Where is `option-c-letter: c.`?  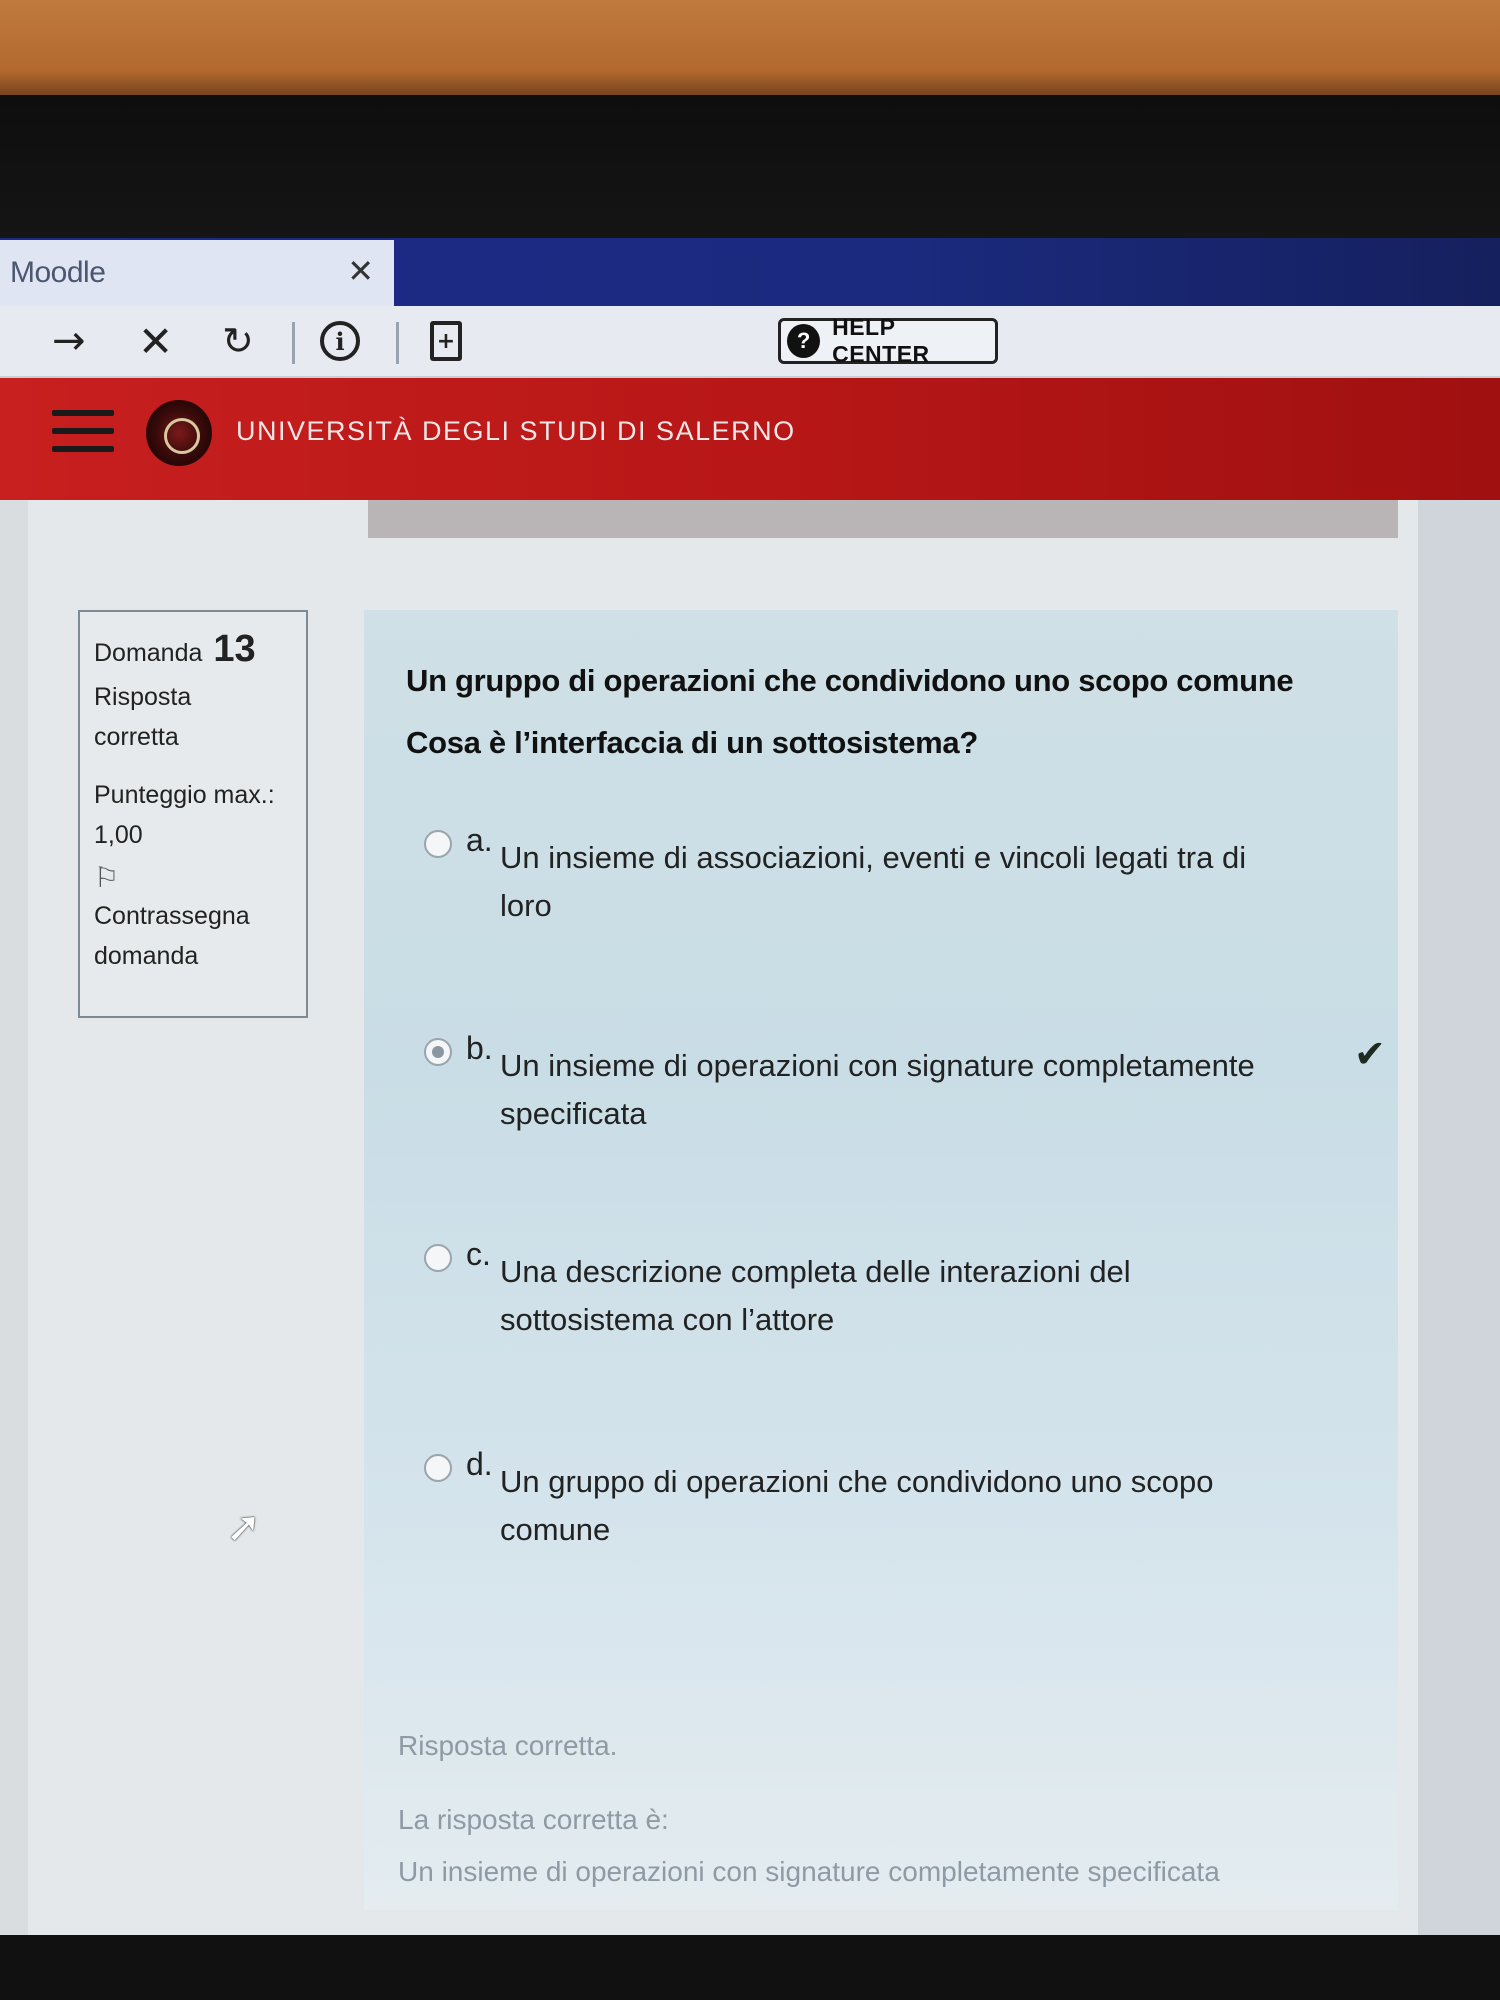
option-c-letter: c. is located at coordinates (478, 1254).